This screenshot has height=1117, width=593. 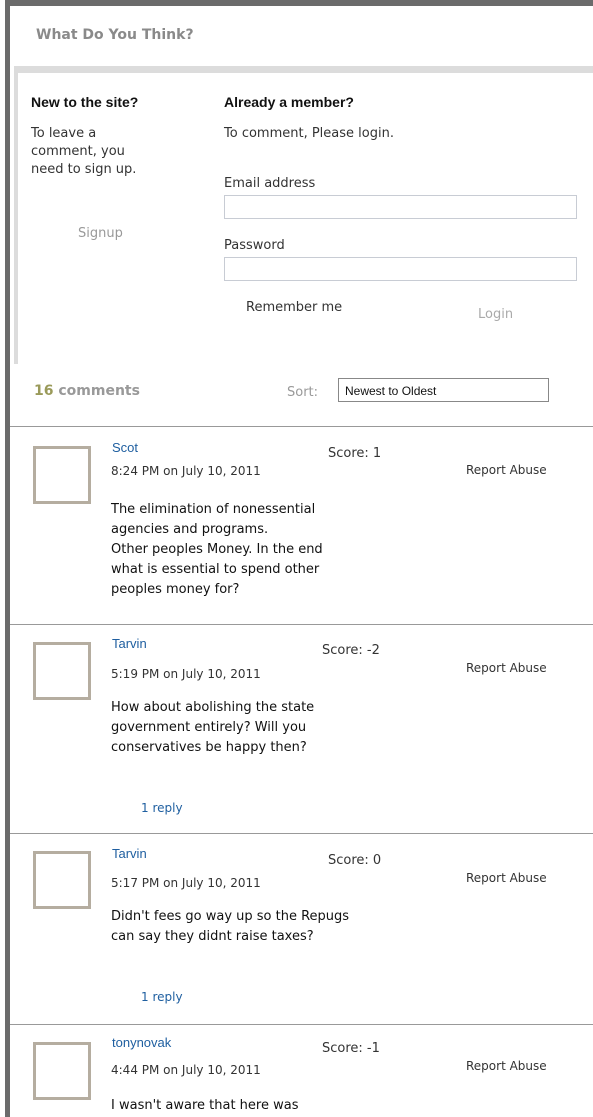 What do you see at coordinates (351, 650) in the screenshot?
I see `comment-score: Score: -2` at bounding box center [351, 650].